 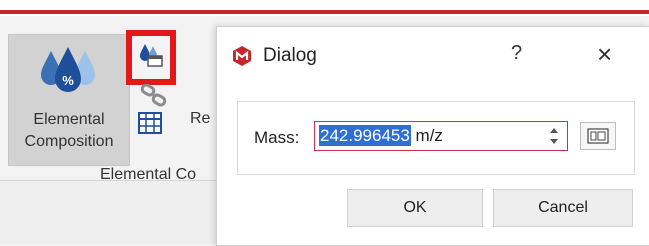 What do you see at coordinates (277, 137) in the screenshot?
I see `mass-label: Mass:` at bounding box center [277, 137].